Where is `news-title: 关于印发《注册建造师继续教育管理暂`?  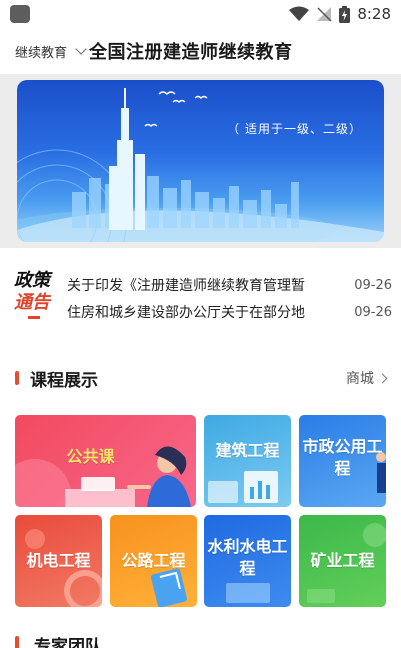 news-title: 关于印发《注册建造师继续教育管理暂 is located at coordinates (186, 286).